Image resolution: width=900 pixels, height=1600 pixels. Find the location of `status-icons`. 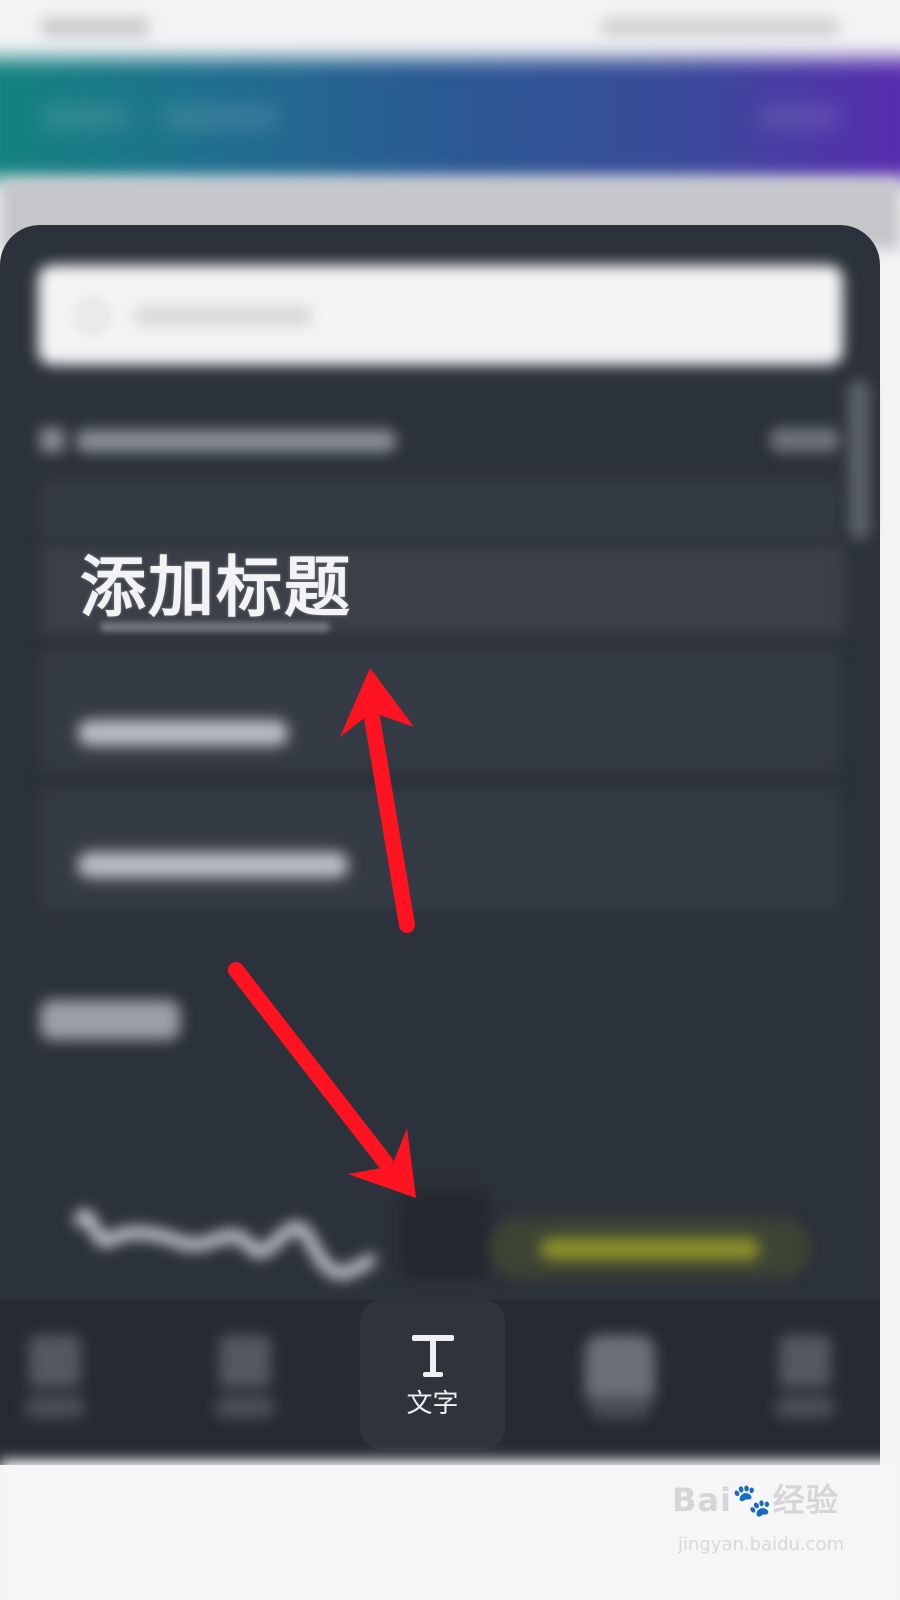

status-icons is located at coordinates (720, 27).